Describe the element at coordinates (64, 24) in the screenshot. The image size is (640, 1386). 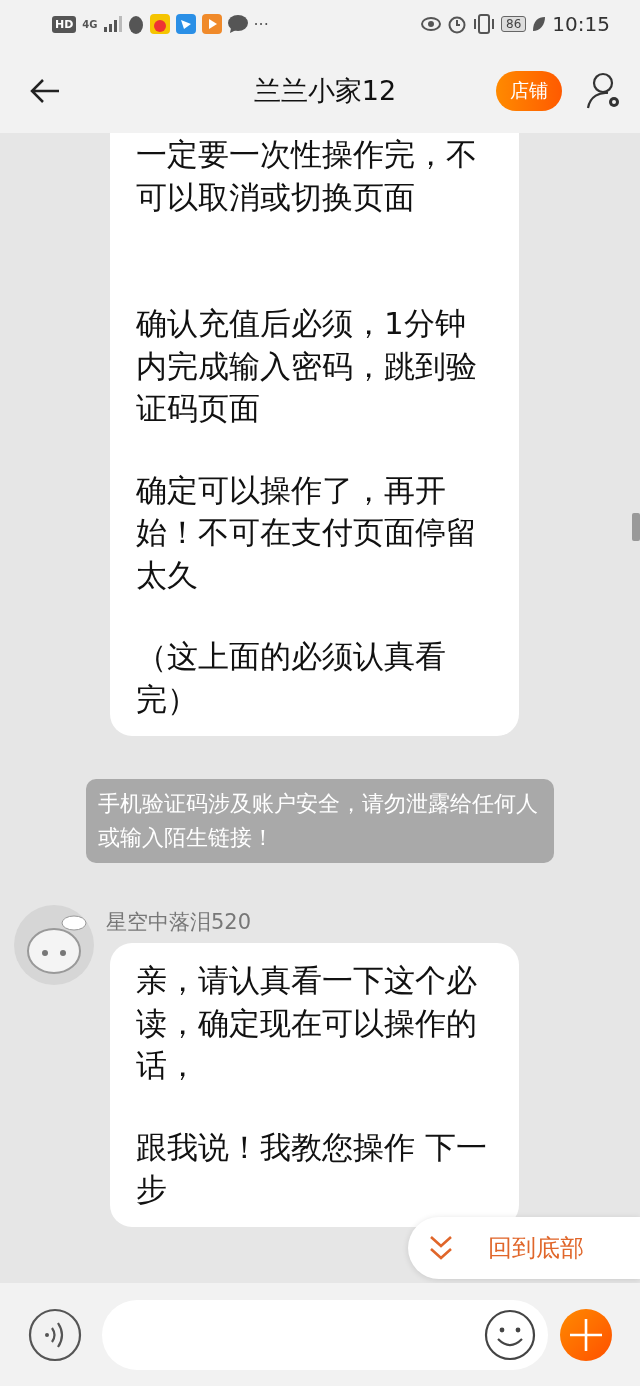
I see `hd-badge: HD` at that location.